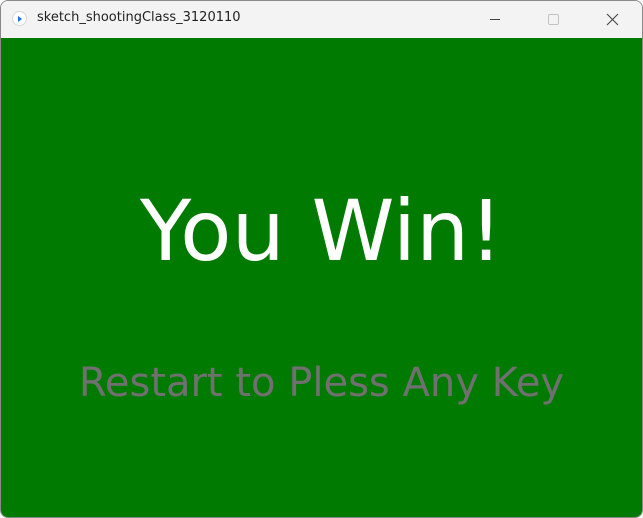  I want to click on minimize-icon, so click(495, 19).